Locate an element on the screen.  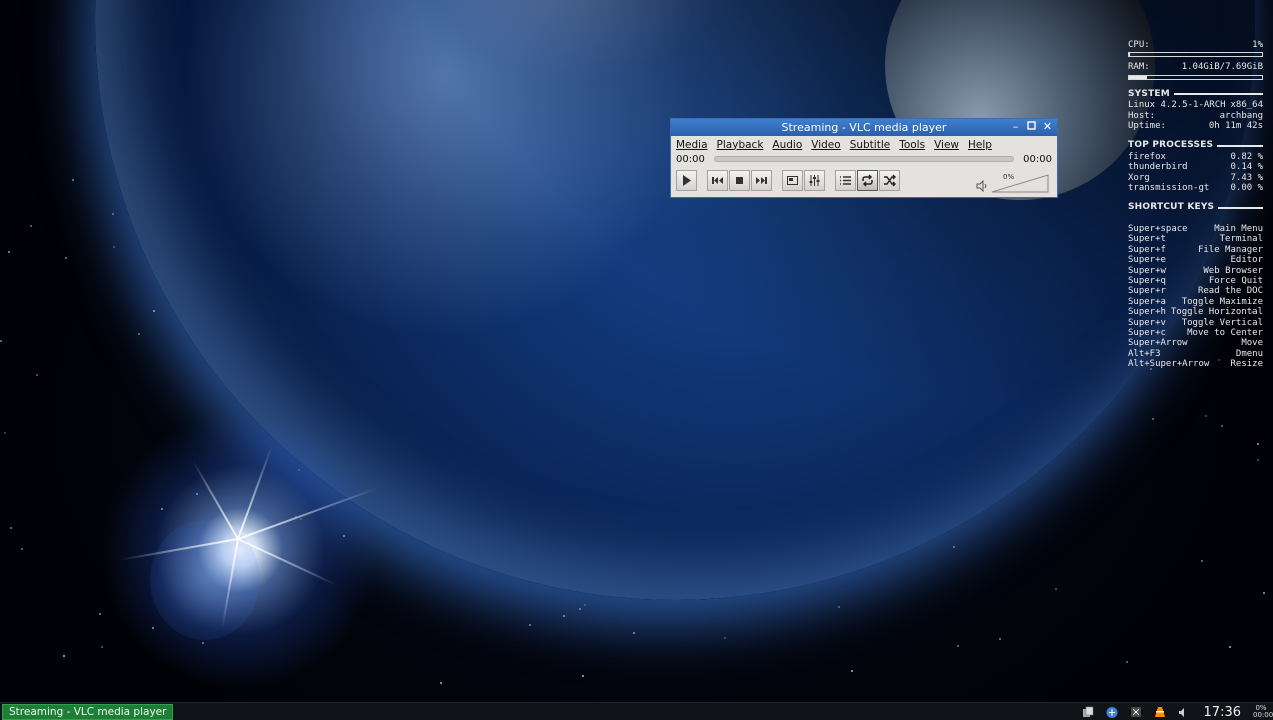
previous-button is located at coordinates (717, 180).